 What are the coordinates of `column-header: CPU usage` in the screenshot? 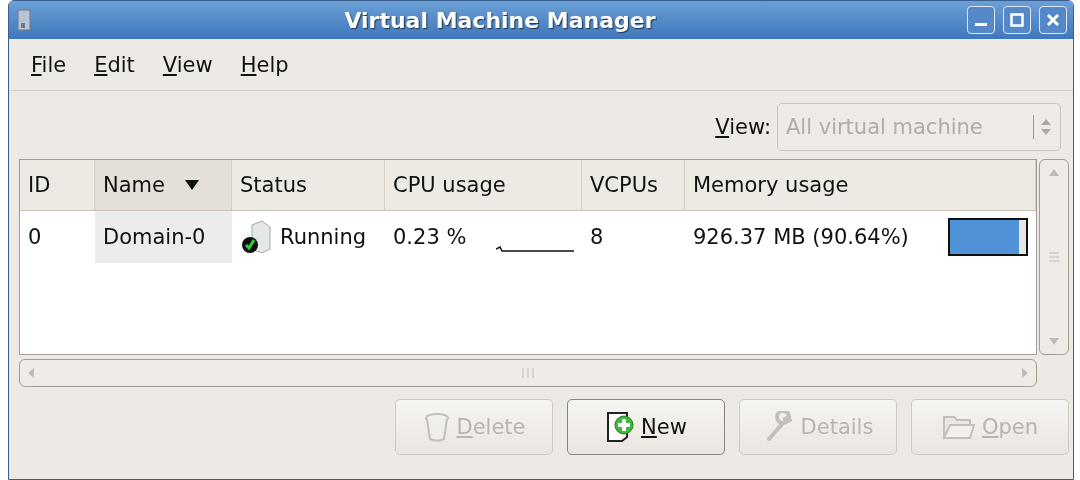 It's located at (483, 185).